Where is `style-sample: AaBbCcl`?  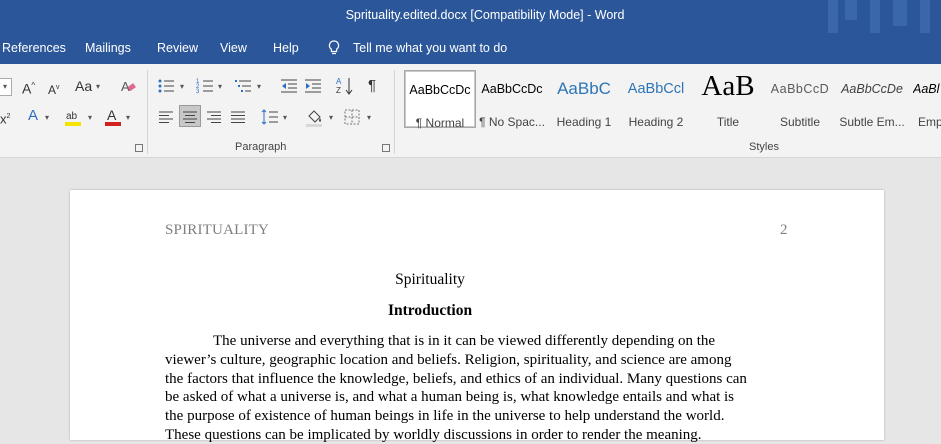 style-sample: AaBbCcl is located at coordinates (656, 89).